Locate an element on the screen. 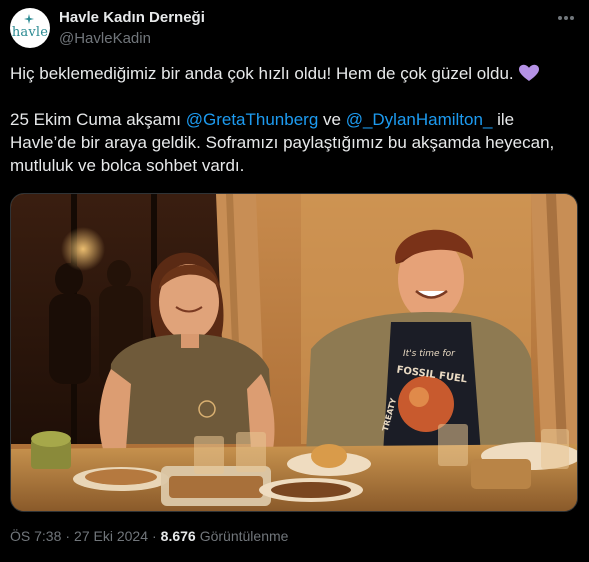  sparkle-icon is located at coordinates (29, 19).